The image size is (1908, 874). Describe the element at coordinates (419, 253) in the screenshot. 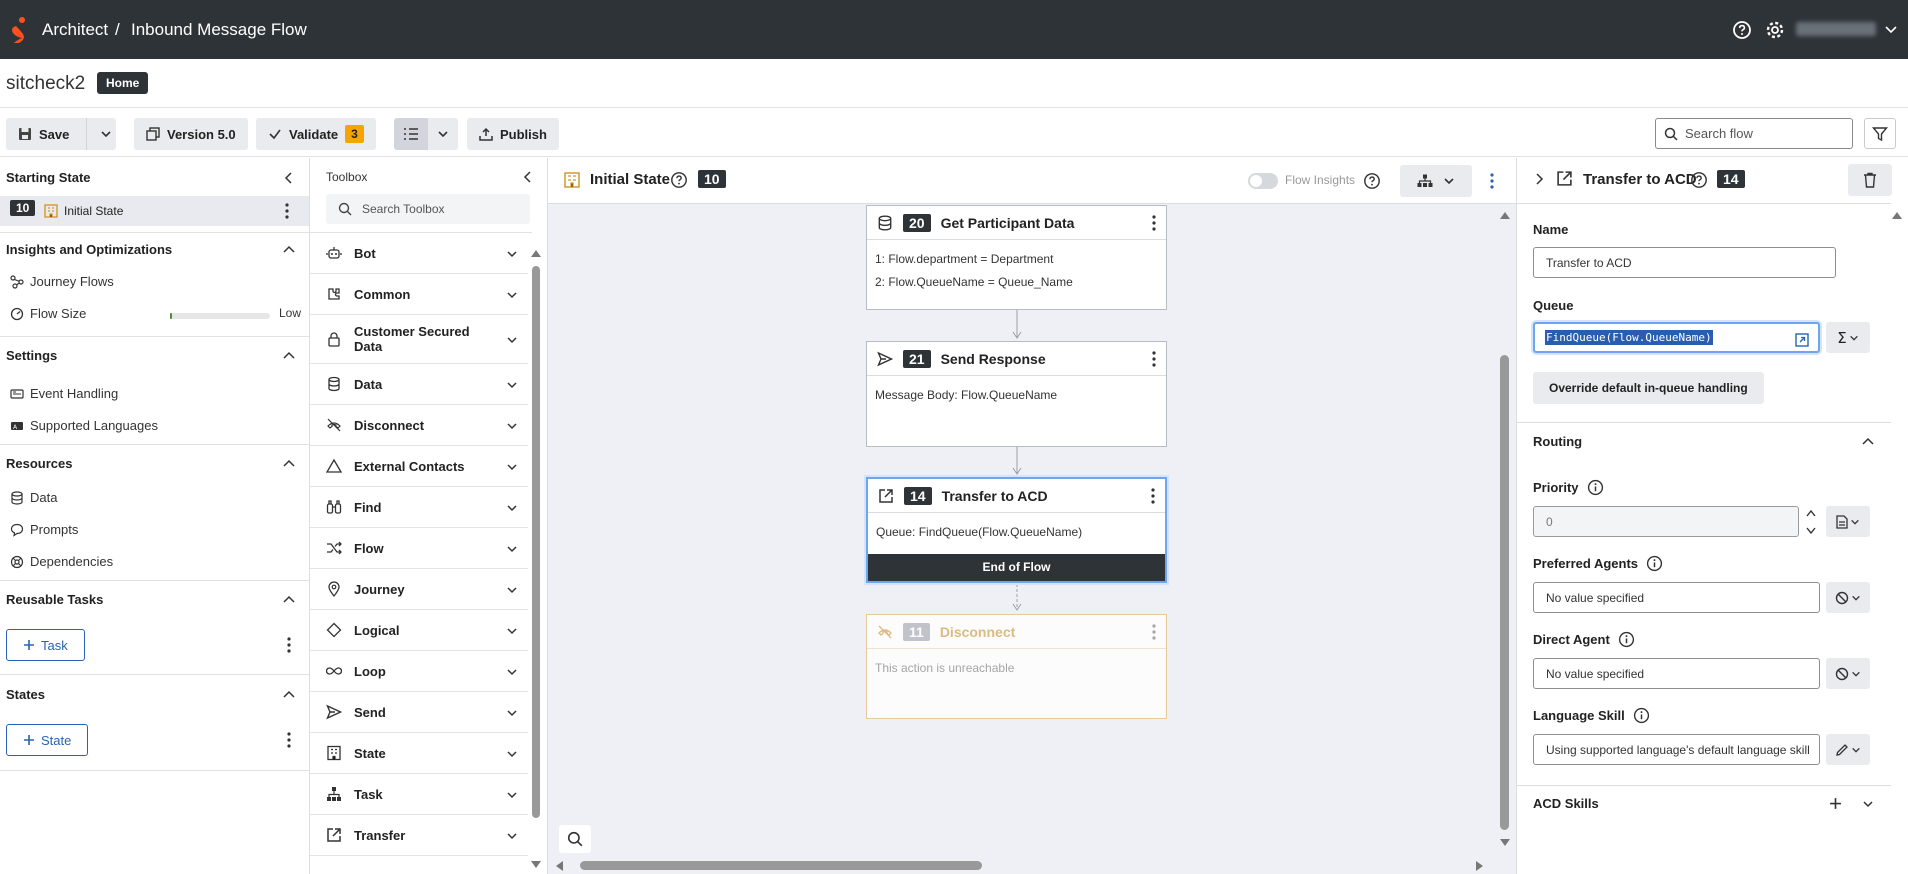

I see `toolbox-item-bot: Bot` at that location.